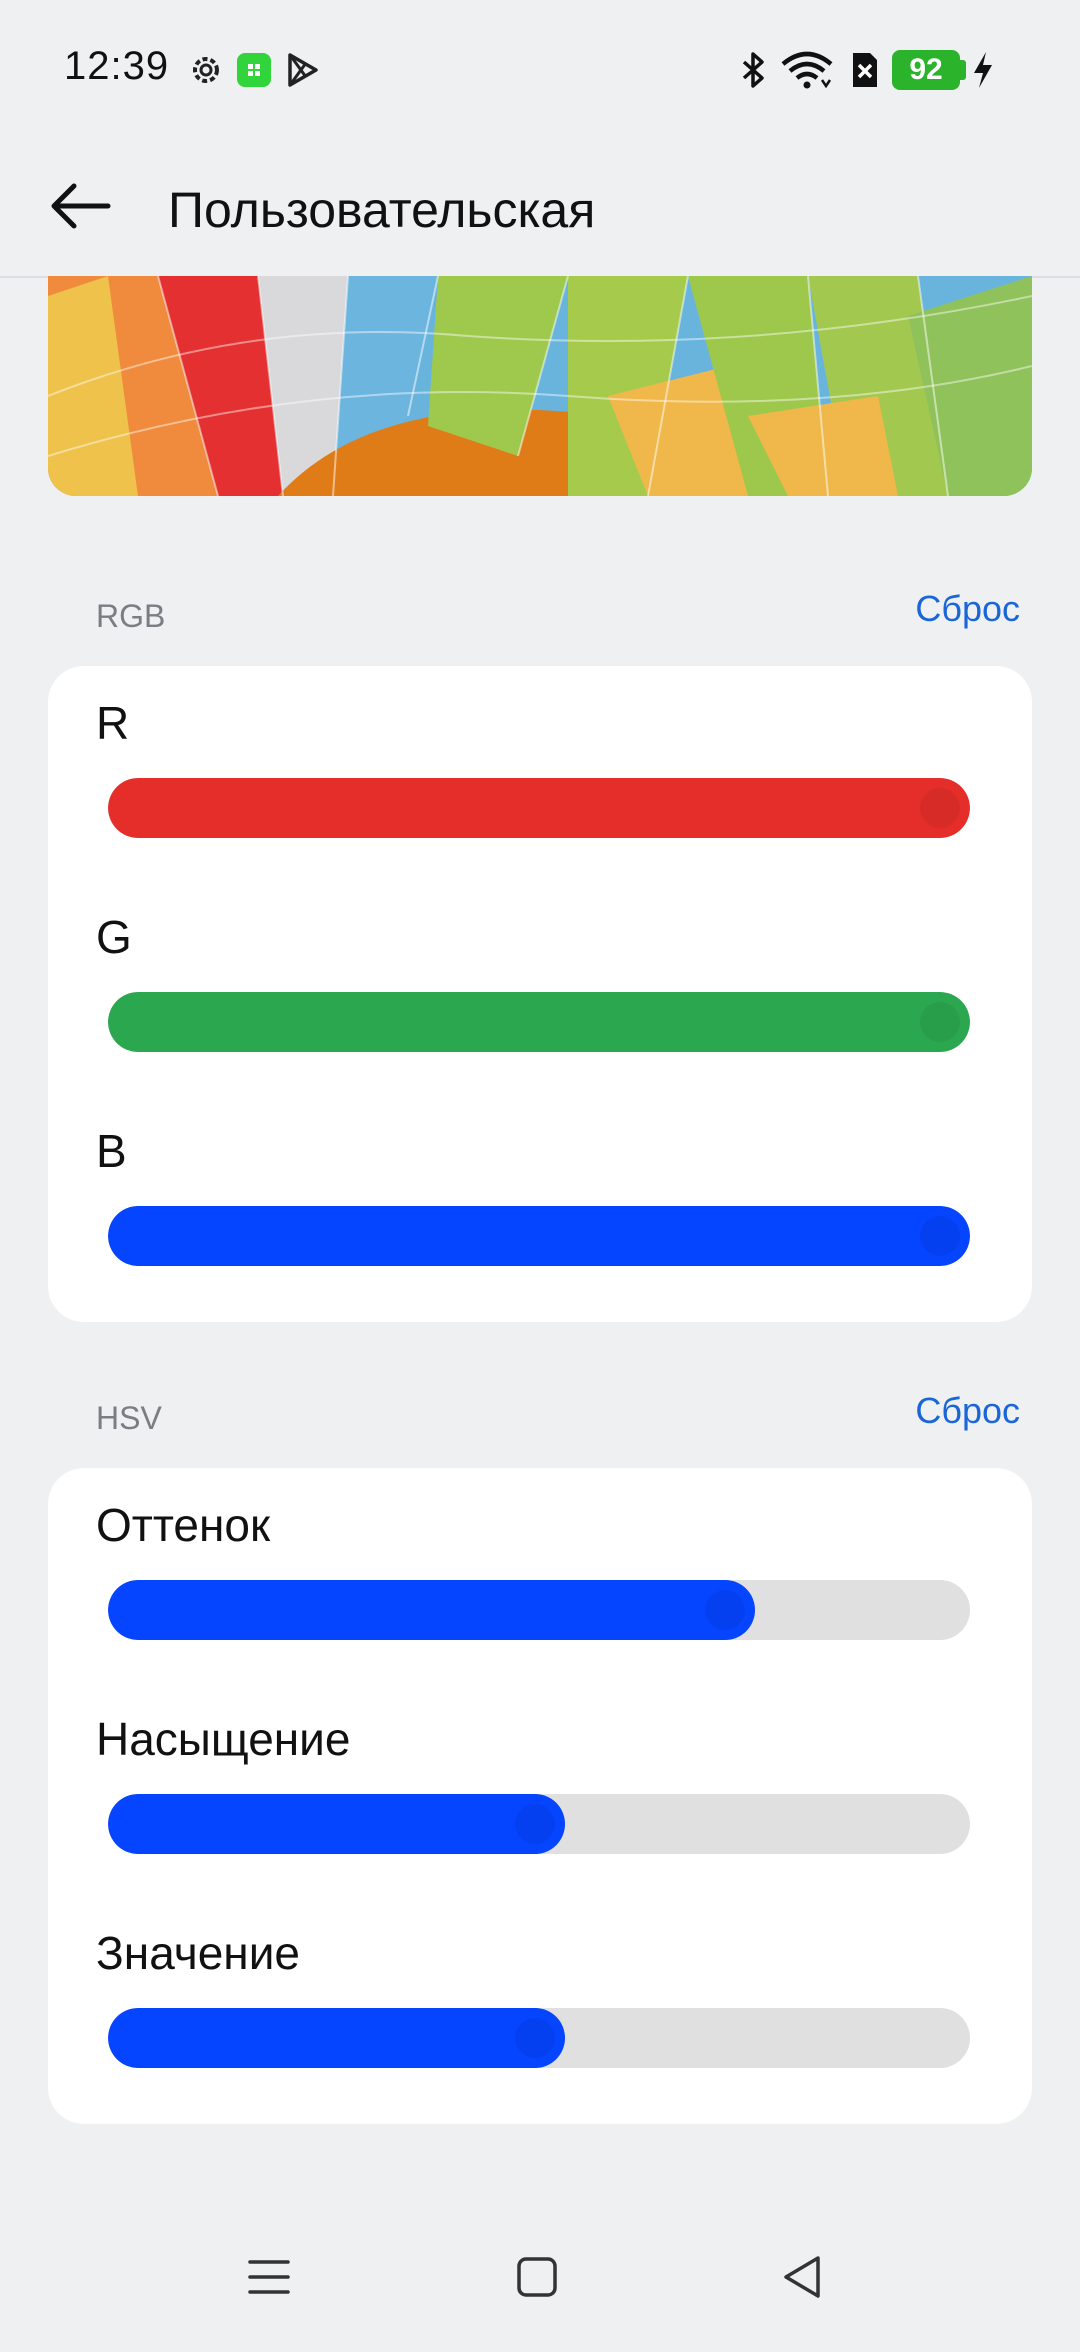  I want to click on slider-value-thumb, so click(535, 2038).